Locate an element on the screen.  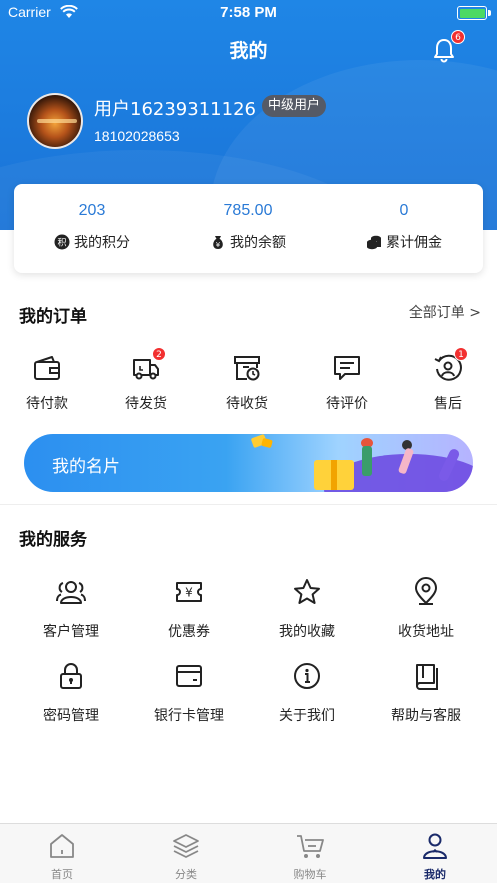
service-shipping-address: 收货地址 is located at coordinates (426, 612).